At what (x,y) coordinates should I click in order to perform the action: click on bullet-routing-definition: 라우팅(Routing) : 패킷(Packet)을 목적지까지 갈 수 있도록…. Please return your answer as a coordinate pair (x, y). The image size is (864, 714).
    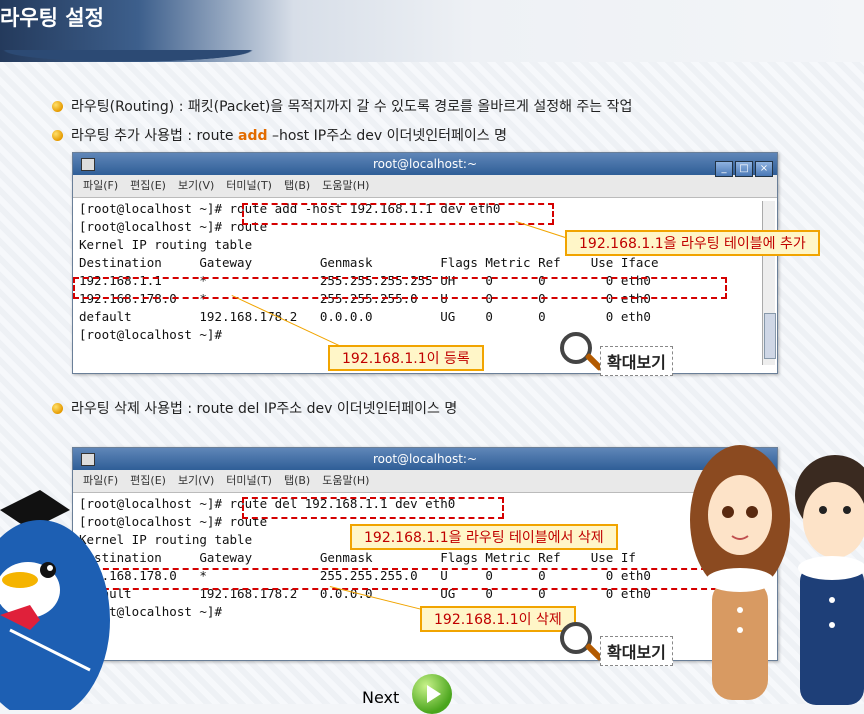
    Looking at the image, I should click on (342, 106).